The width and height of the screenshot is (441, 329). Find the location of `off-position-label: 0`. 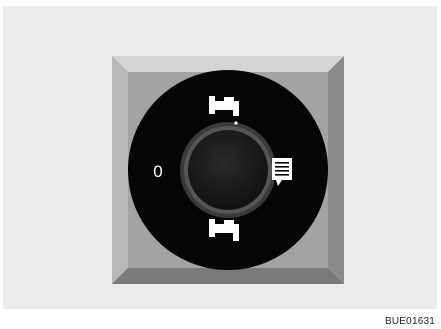

off-position-label: 0 is located at coordinates (157, 171).